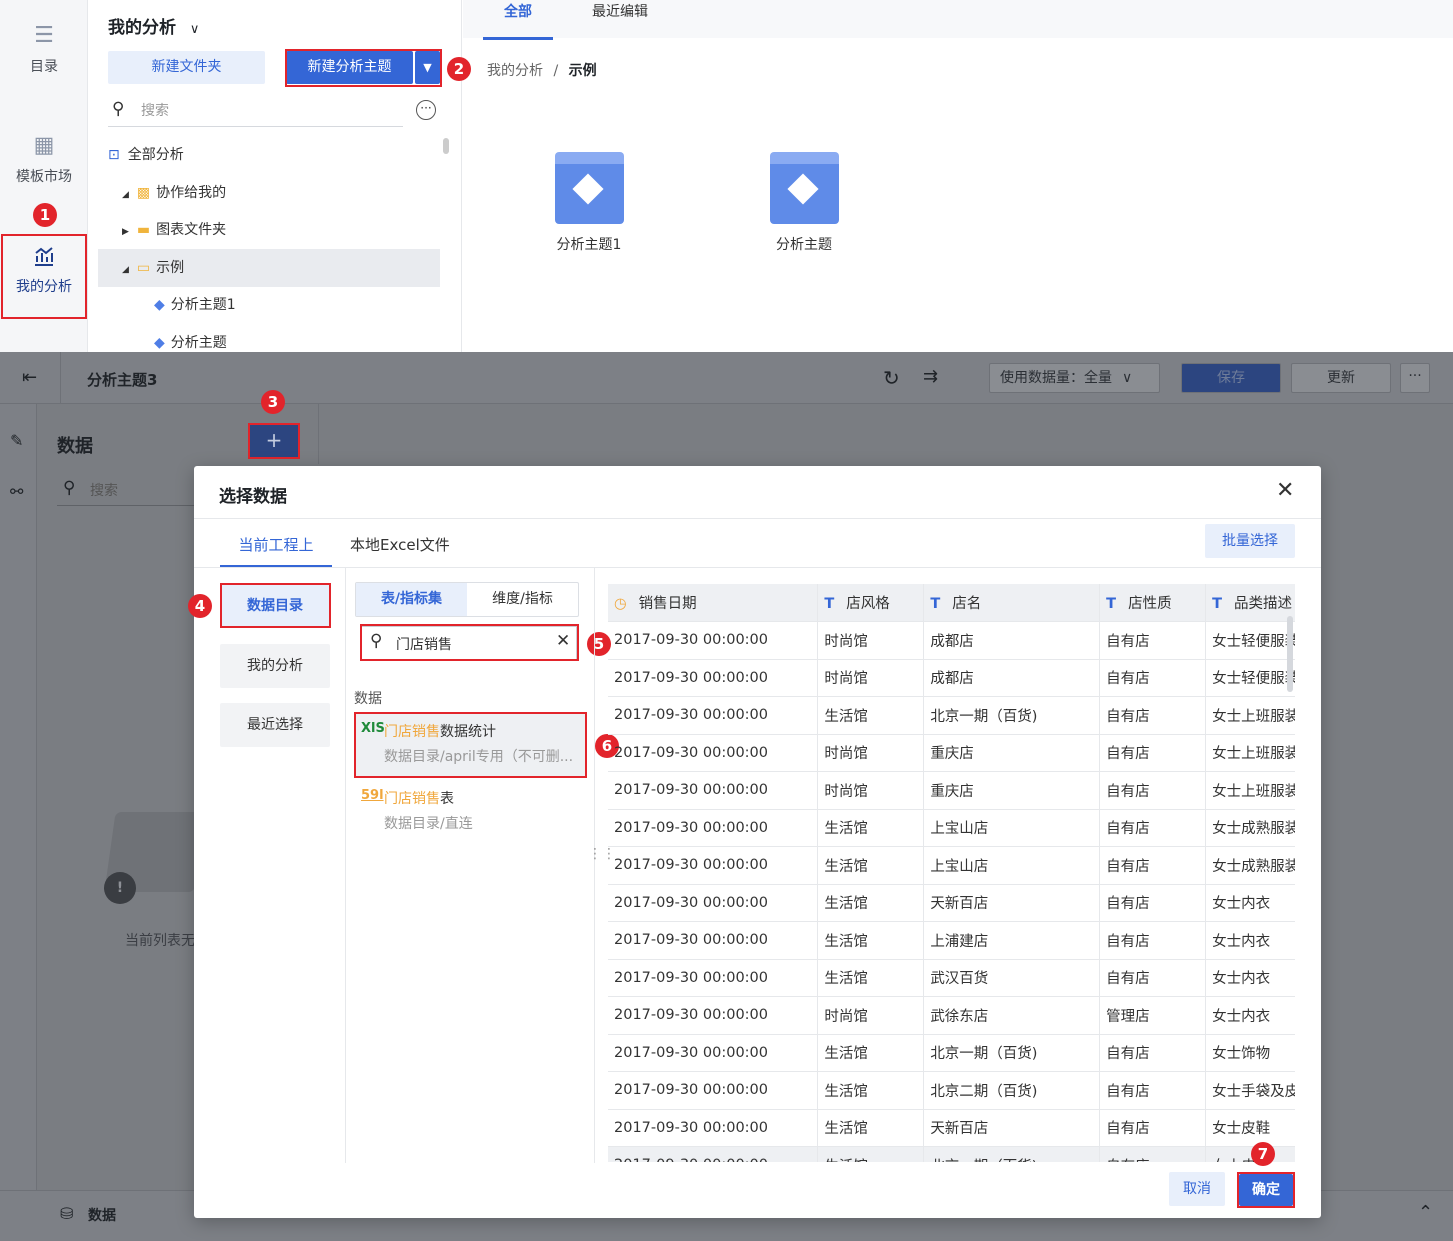  What do you see at coordinates (620, 19) in the screenshot?
I see `tab-recent: 最近编辑` at bounding box center [620, 19].